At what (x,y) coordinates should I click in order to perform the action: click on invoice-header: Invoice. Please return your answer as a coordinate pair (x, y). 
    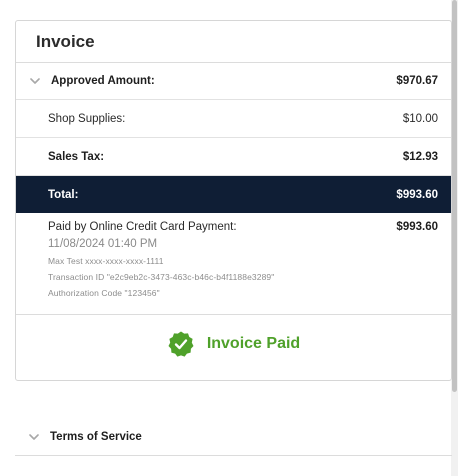
    Looking at the image, I should click on (233, 42).